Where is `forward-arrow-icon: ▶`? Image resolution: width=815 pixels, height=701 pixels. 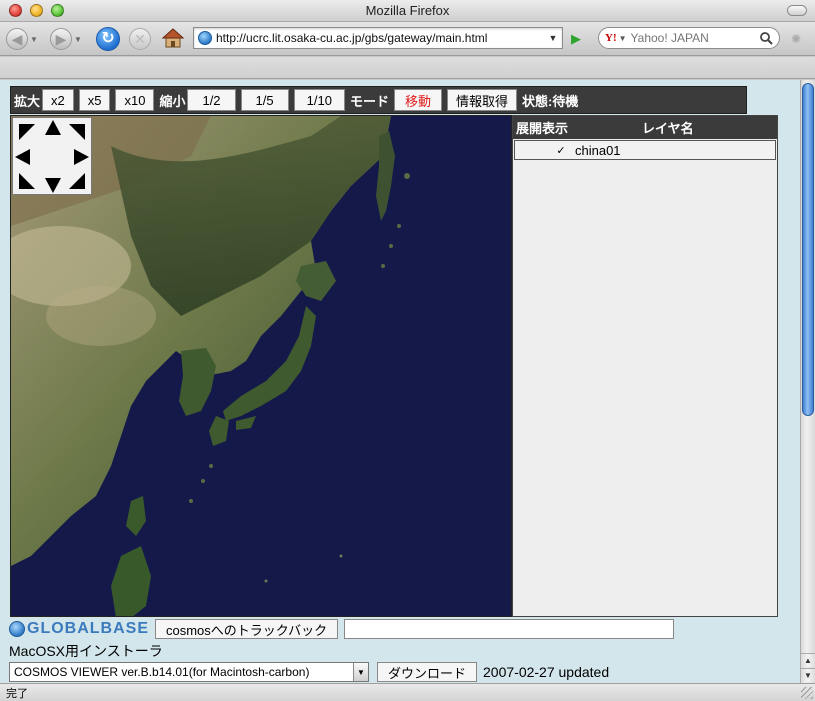 forward-arrow-icon: ▶ is located at coordinates (61, 39).